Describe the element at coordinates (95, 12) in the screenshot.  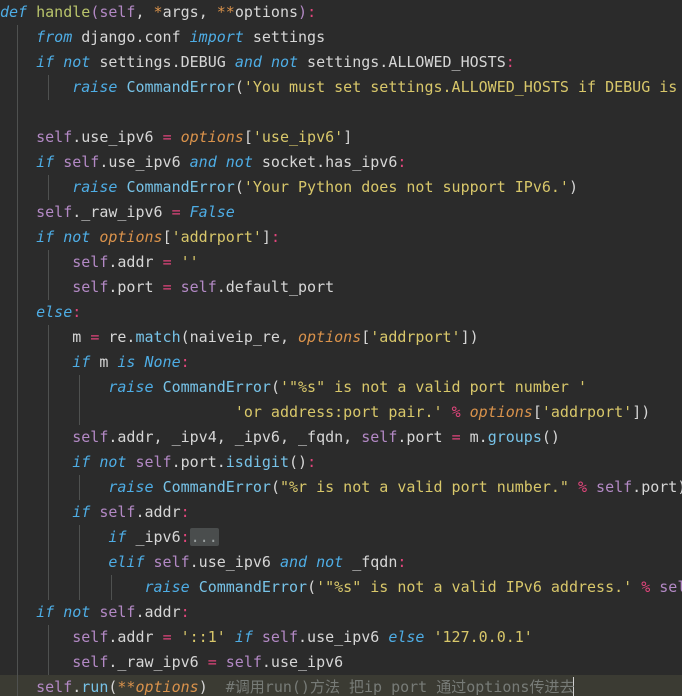
I see `code-token: (` at that location.